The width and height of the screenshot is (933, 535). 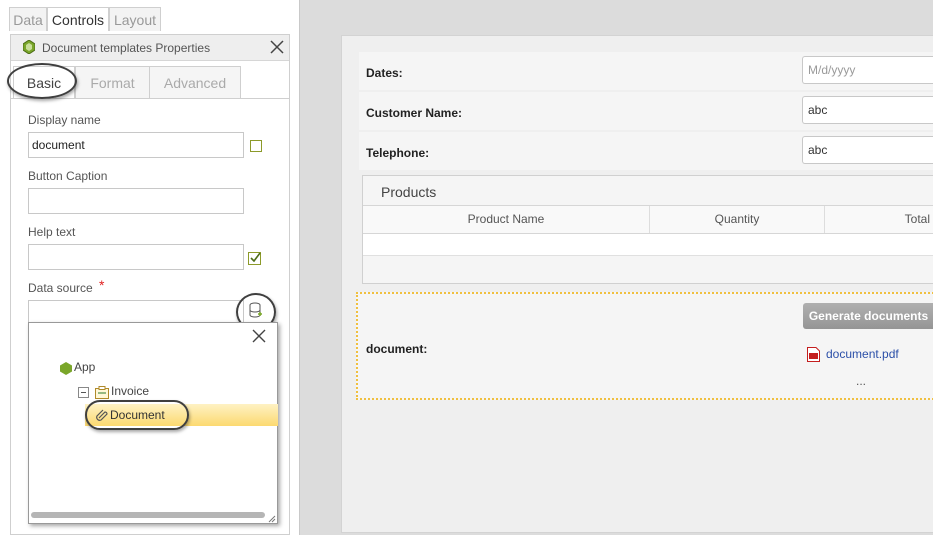 I want to click on properties-header: Document templates Properties, so click(x=150, y=48).